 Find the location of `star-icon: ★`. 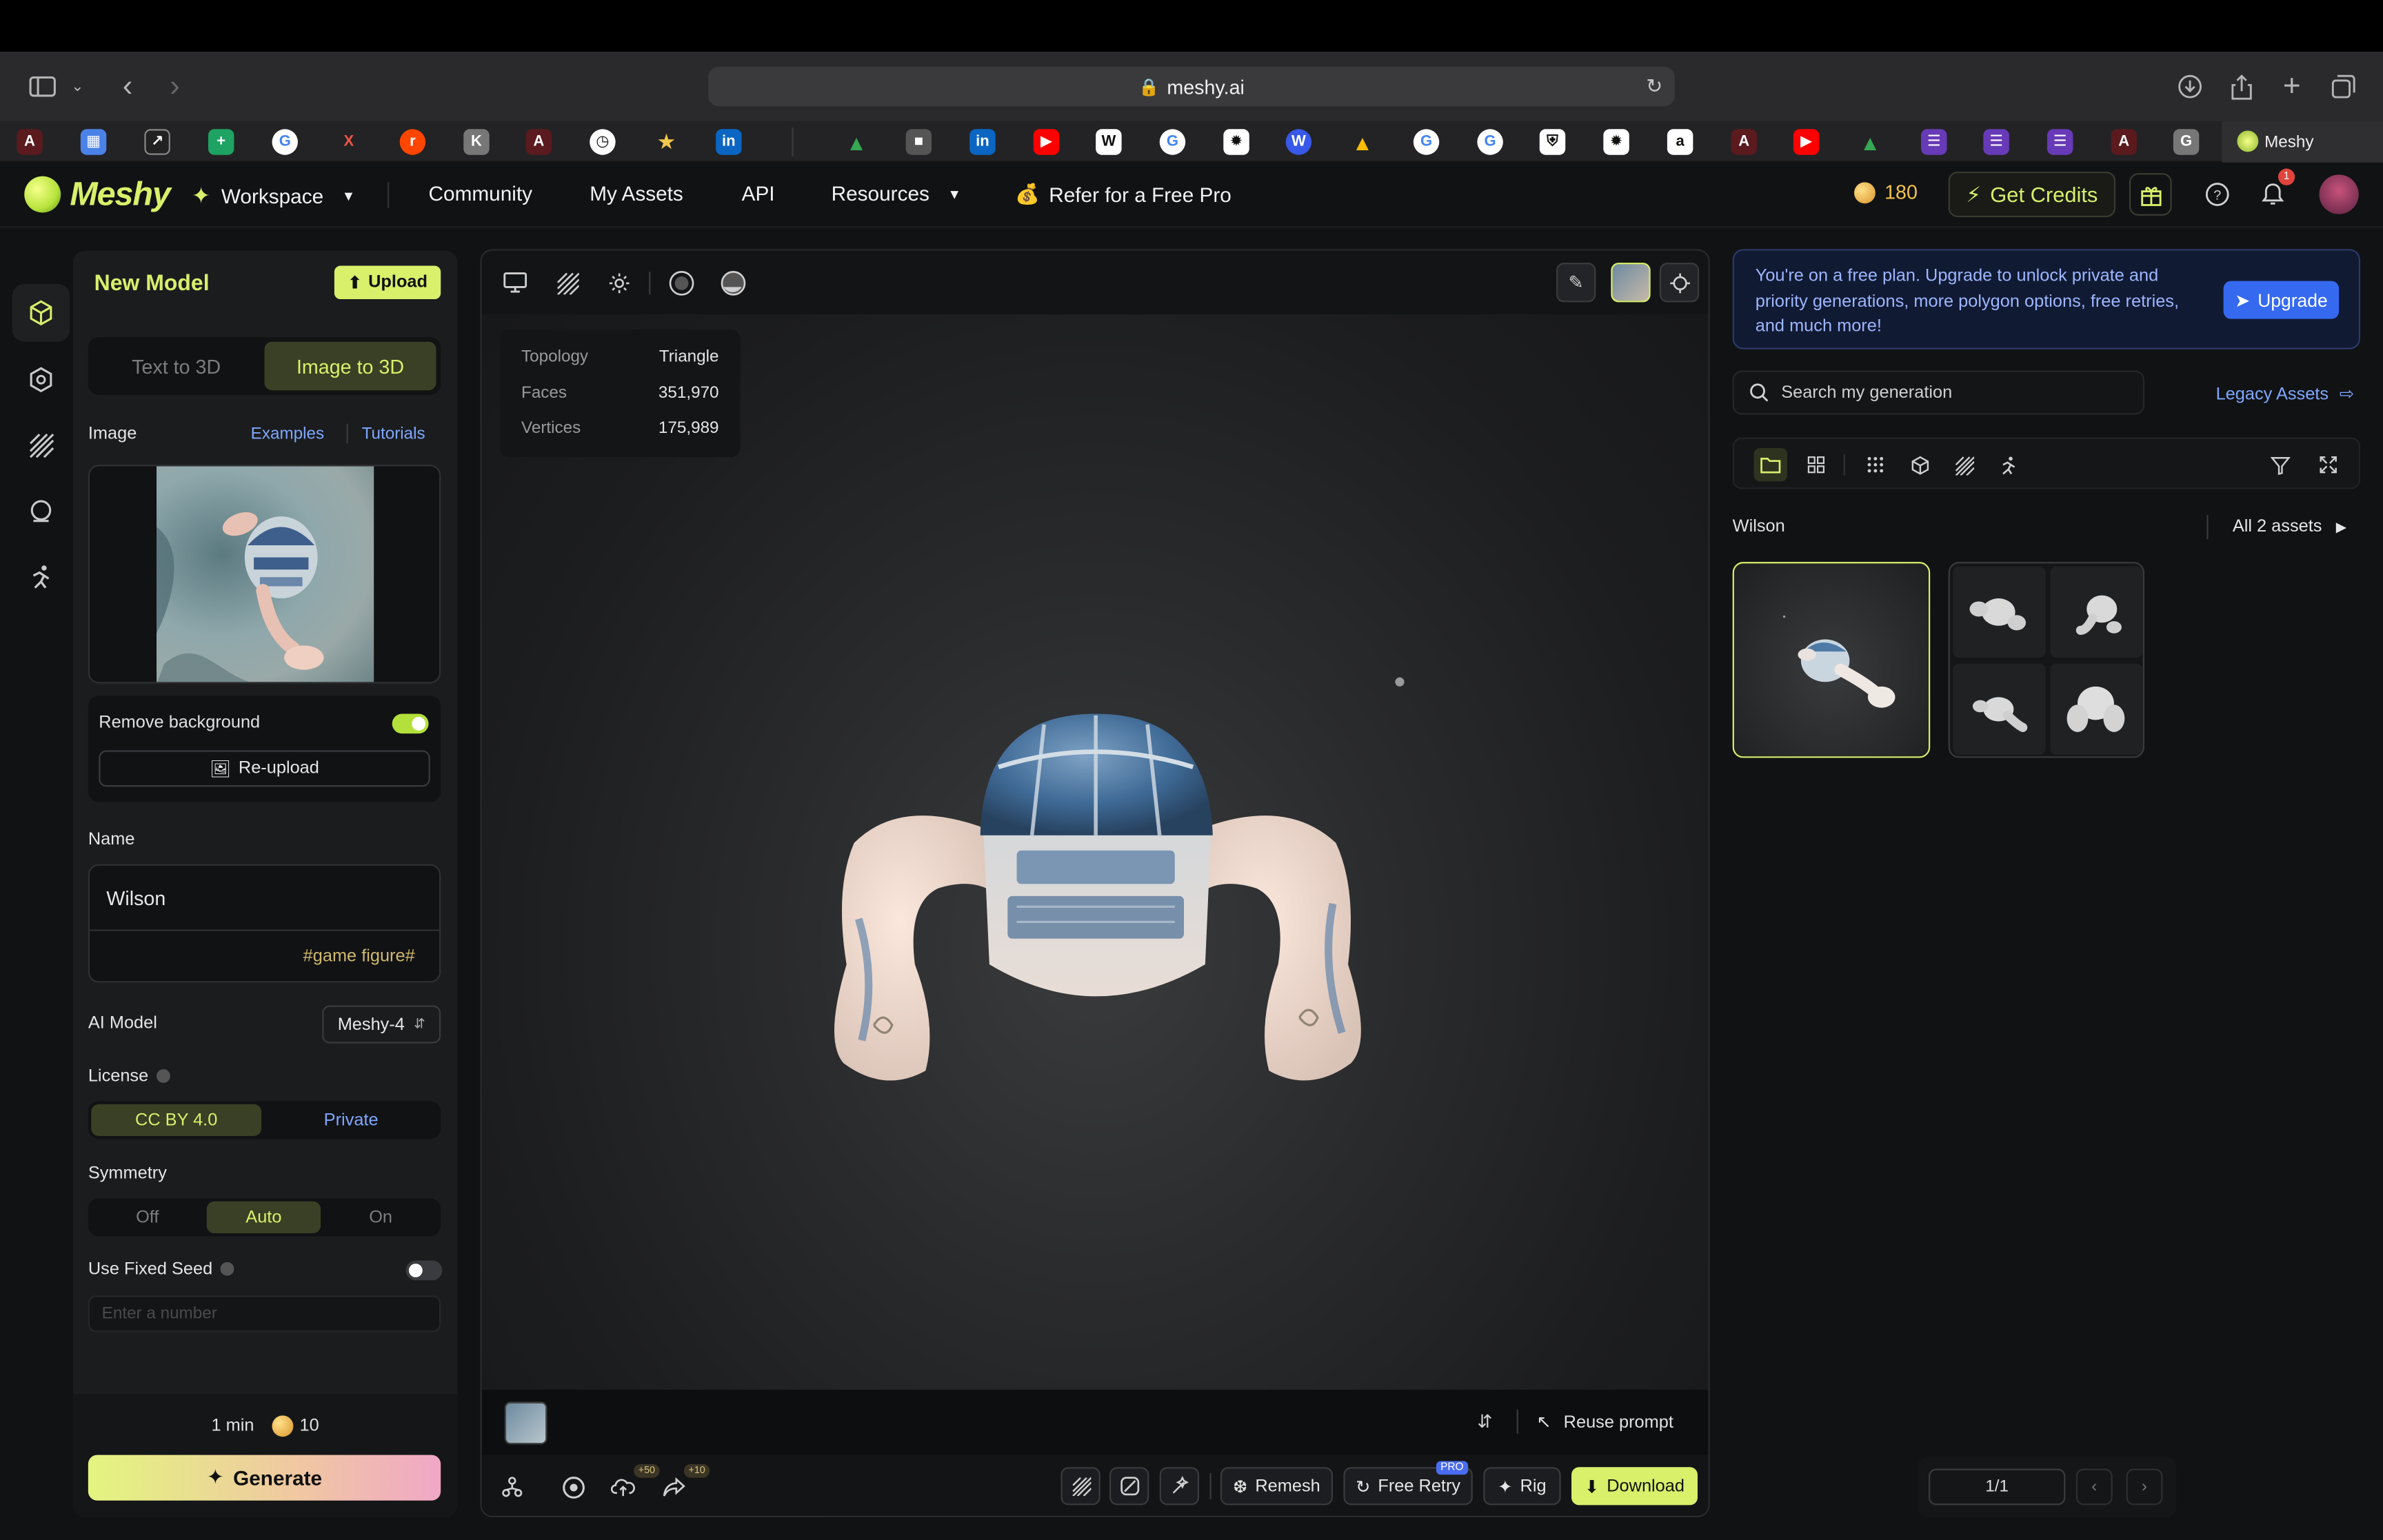

star-icon: ★ is located at coordinates (666, 142).